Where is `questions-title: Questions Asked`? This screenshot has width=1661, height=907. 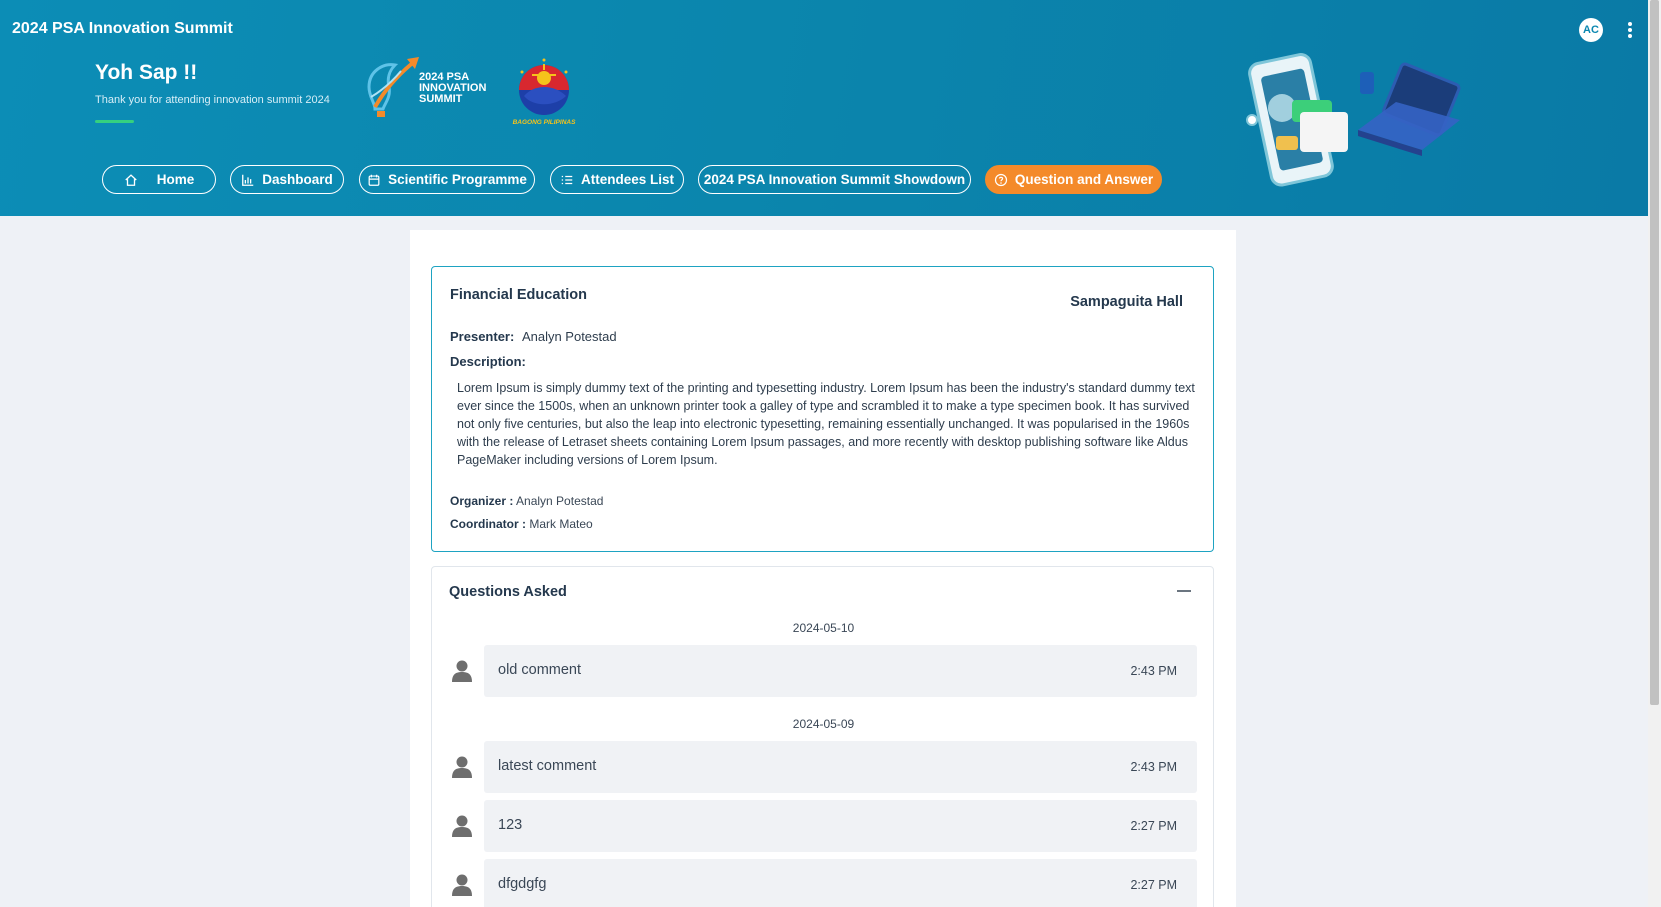 questions-title: Questions Asked is located at coordinates (508, 592).